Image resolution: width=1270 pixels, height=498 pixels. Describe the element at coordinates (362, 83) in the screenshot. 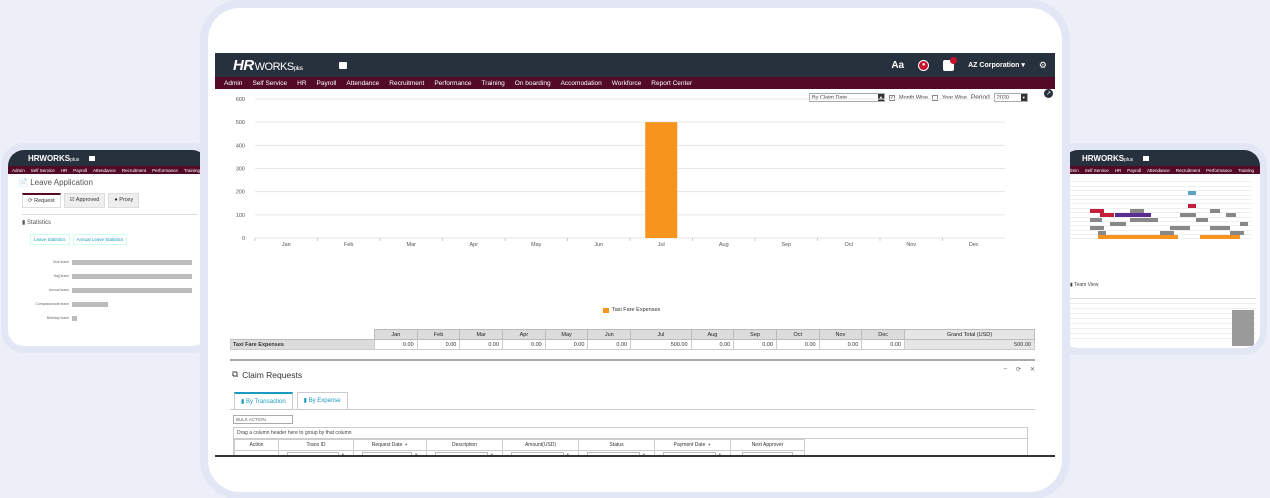

I see `menu-item-attendance: Attendance` at that location.